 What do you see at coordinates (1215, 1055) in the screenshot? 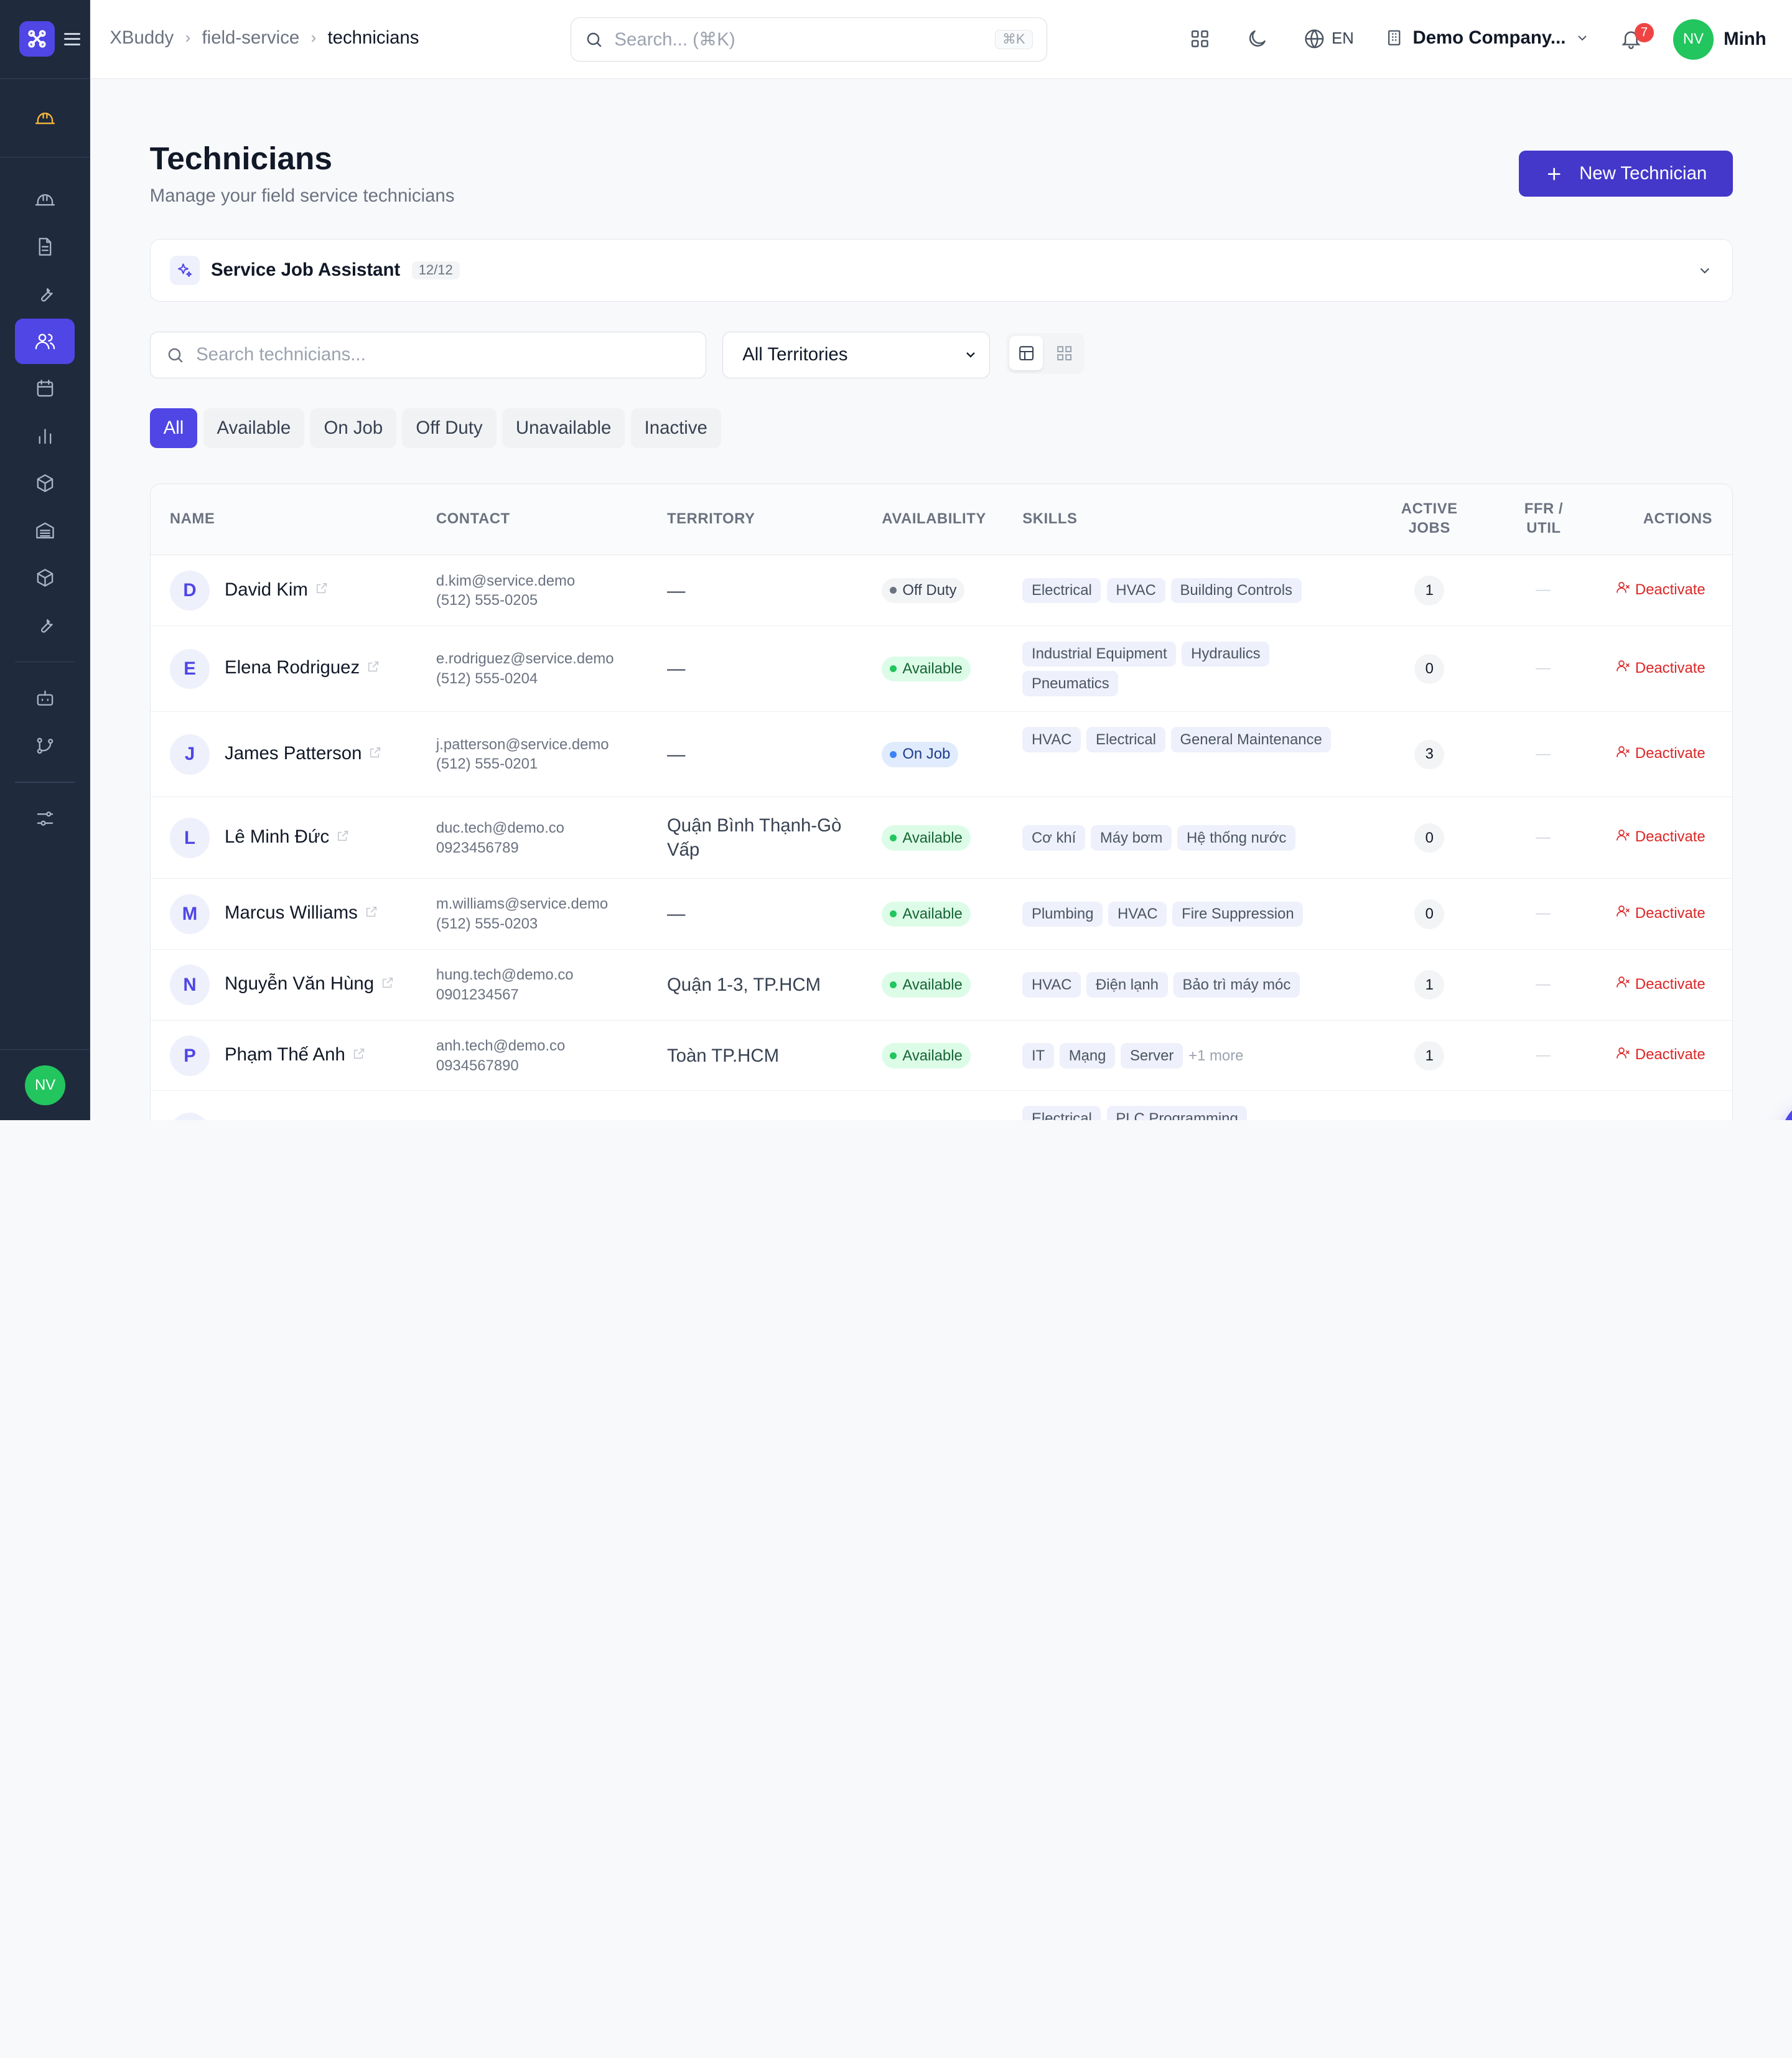
I see `more-skills-link: +1 more` at bounding box center [1215, 1055].